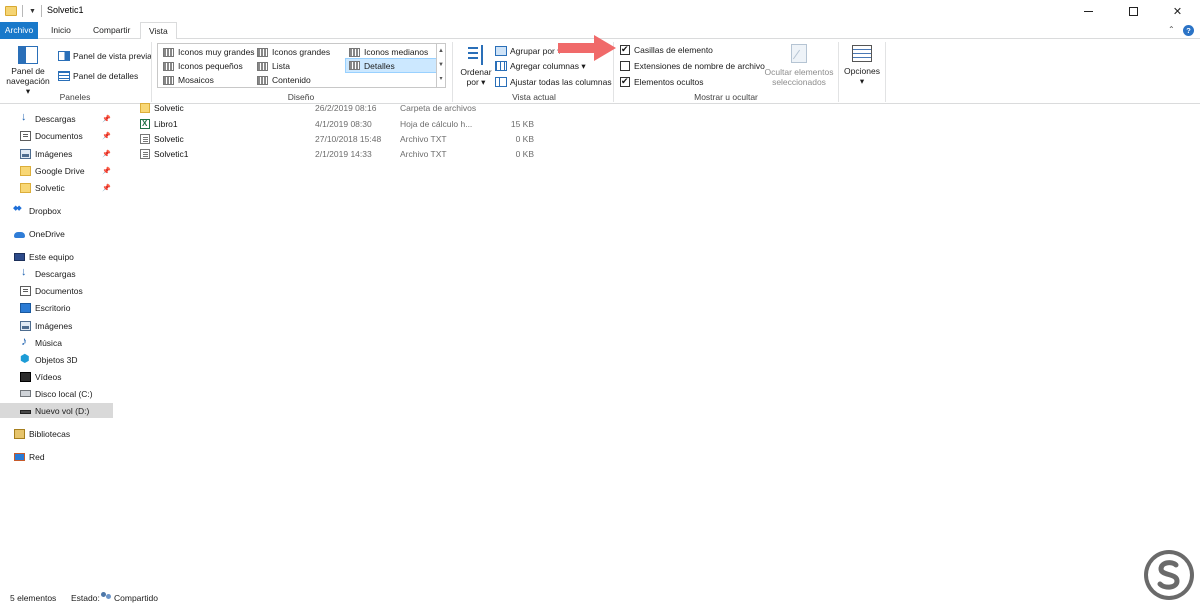 This screenshot has height=606, width=1200. Describe the element at coordinates (346, 108) in the screenshot. I see `file-date: 26/2/2019 08:16` at that location.